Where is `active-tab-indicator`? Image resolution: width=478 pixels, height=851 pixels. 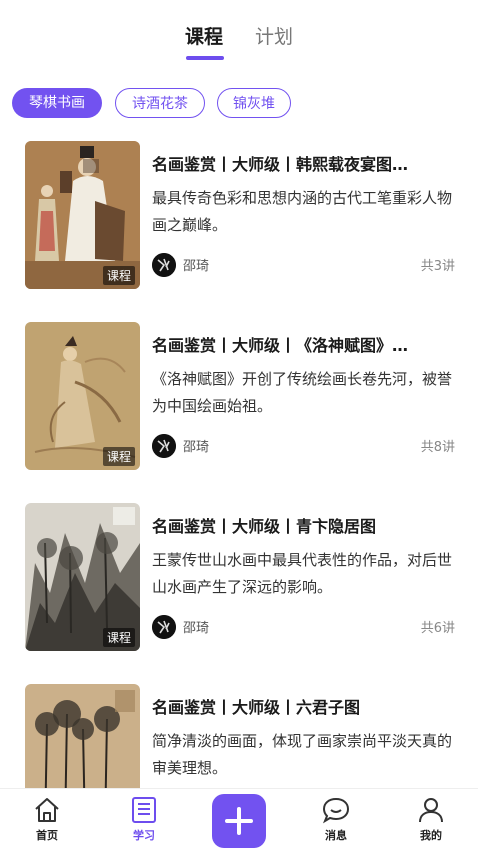
active-tab-indicator is located at coordinates (205, 58).